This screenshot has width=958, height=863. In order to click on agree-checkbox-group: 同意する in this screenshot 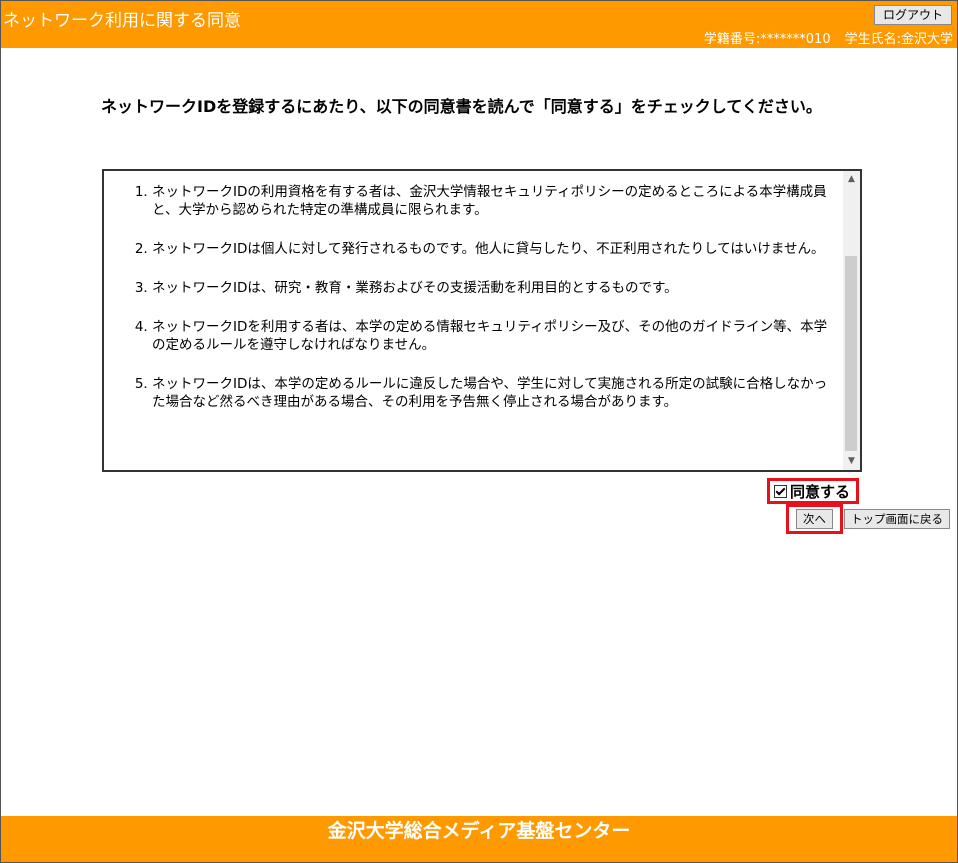, I will do `click(813, 491)`.